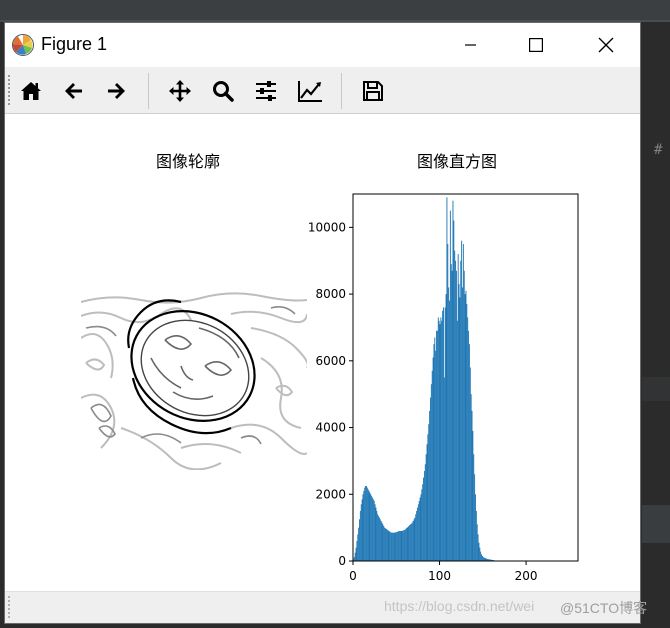  I want to click on toolbar-grip, so click(9, 91).